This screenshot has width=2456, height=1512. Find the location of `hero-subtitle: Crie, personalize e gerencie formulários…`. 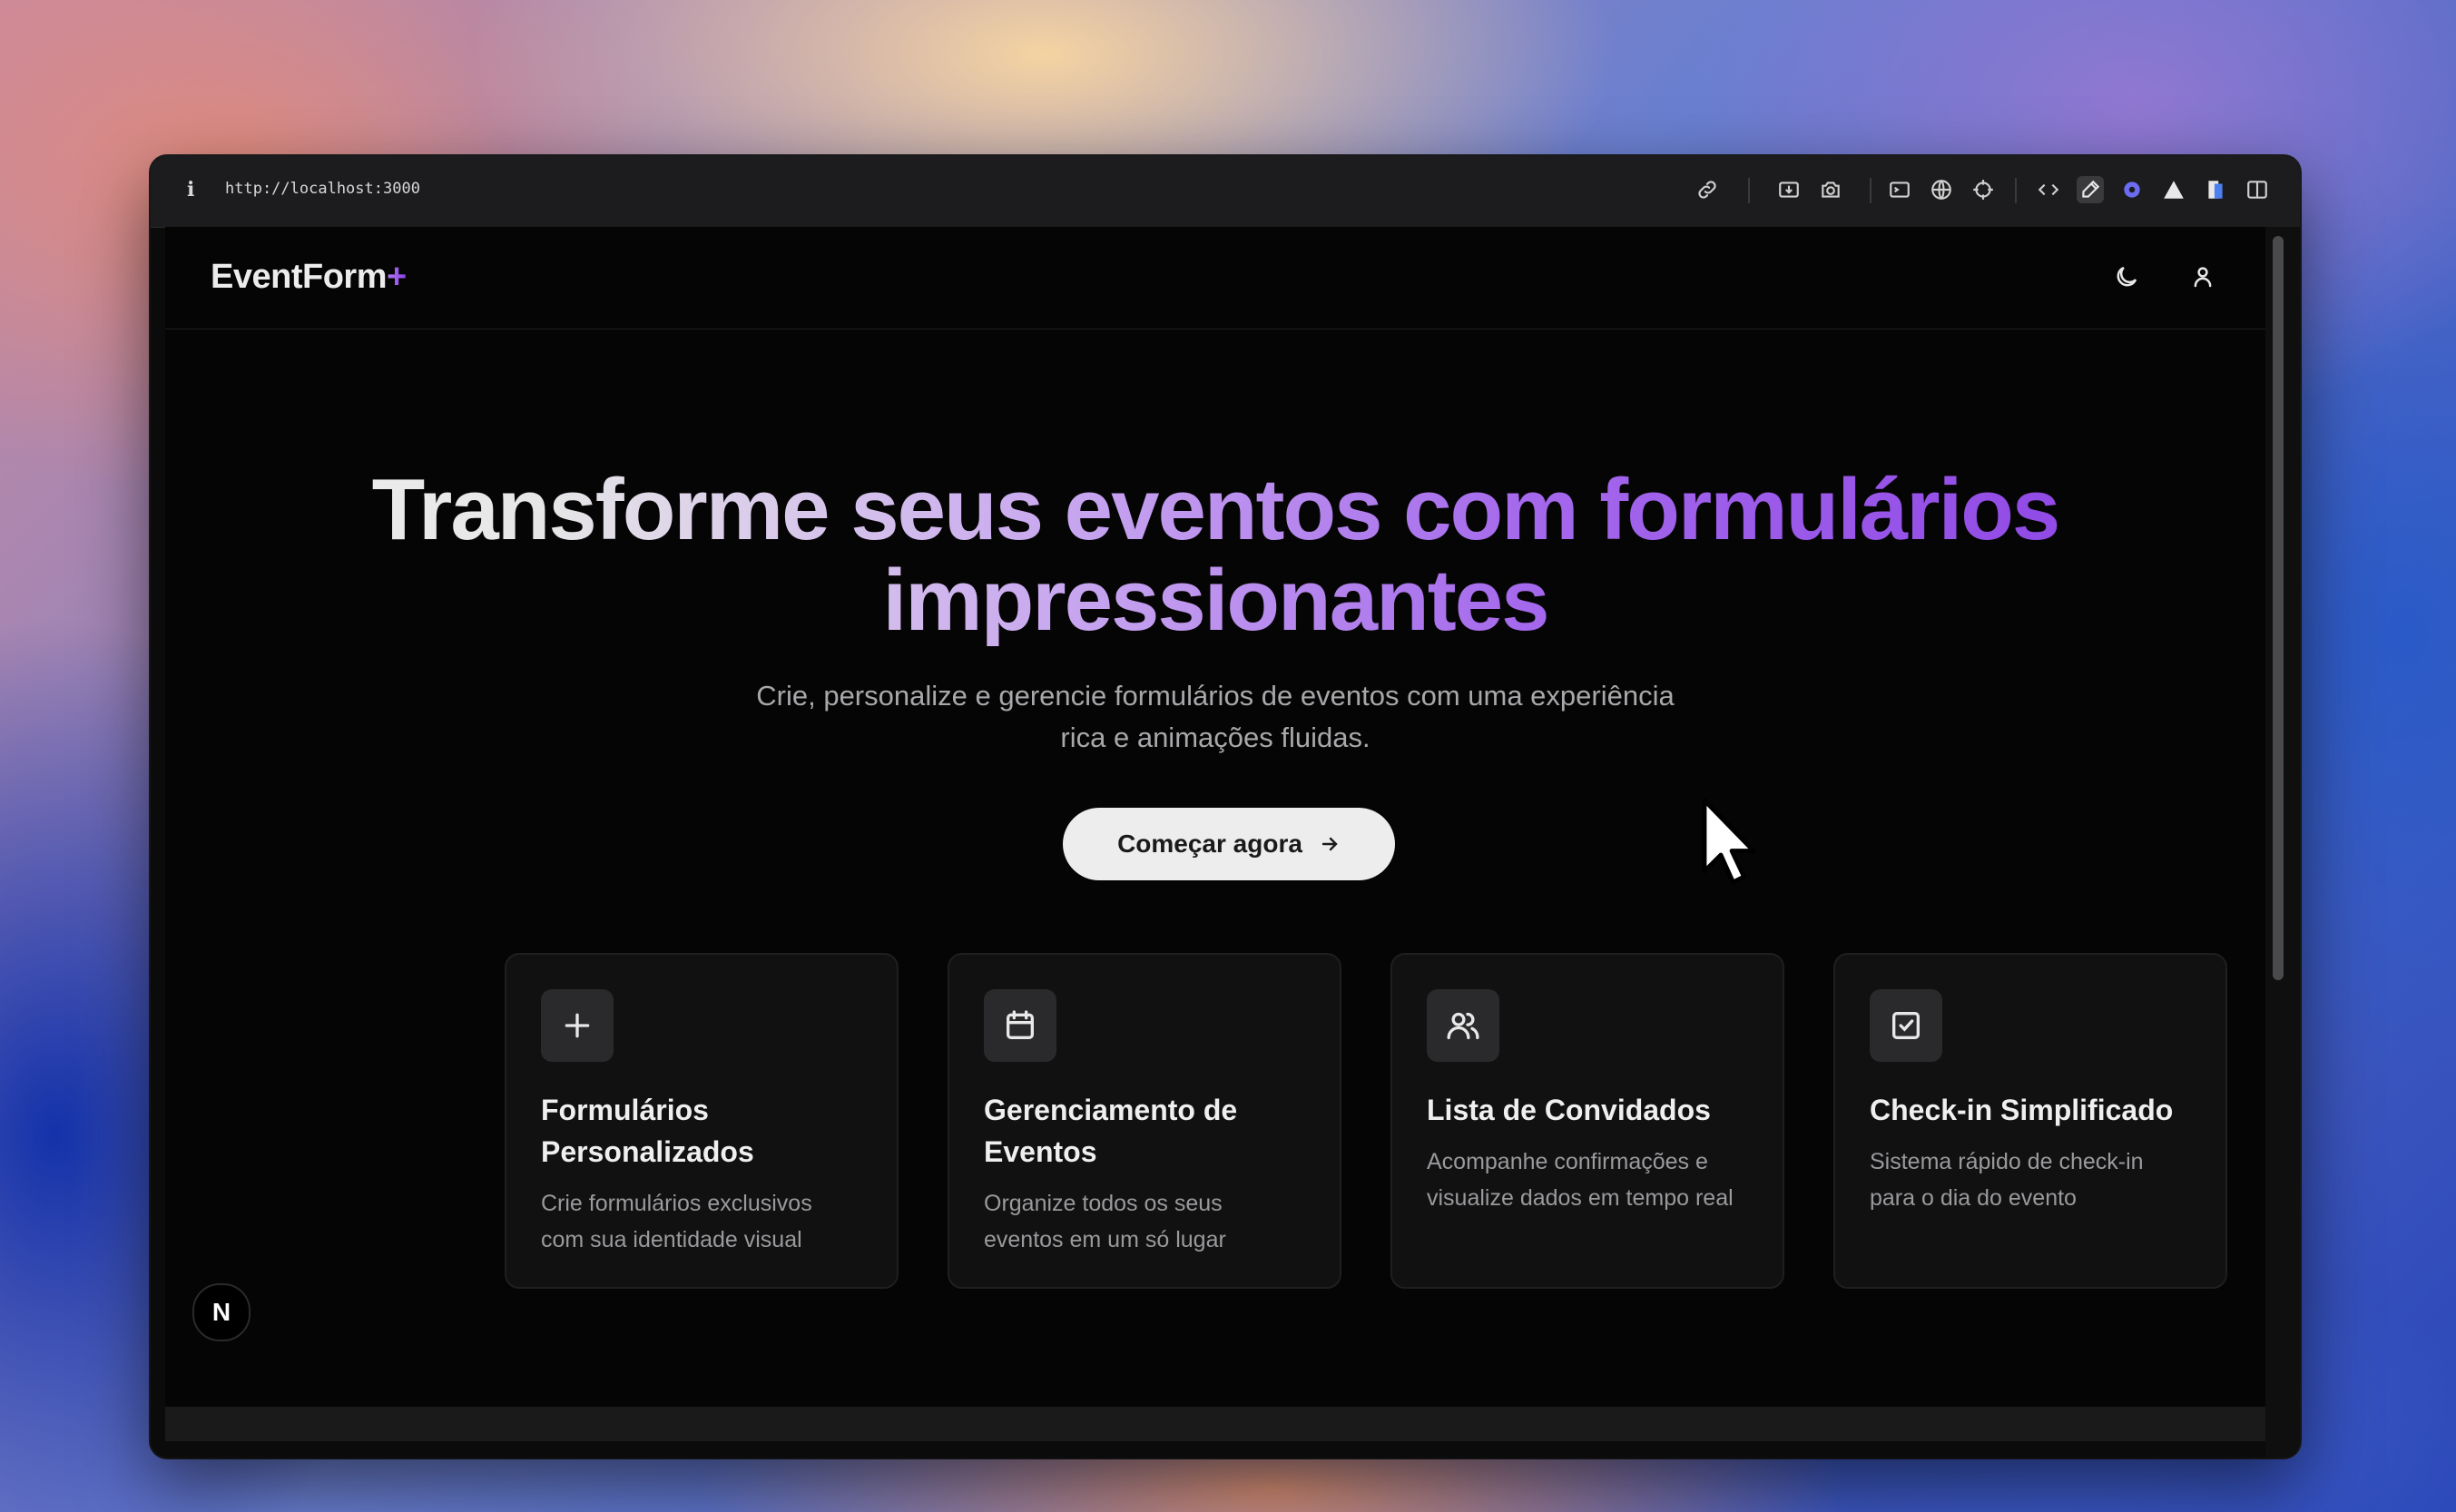

hero-subtitle: Crie, personalize e gerencie formulários… is located at coordinates (1215, 716).